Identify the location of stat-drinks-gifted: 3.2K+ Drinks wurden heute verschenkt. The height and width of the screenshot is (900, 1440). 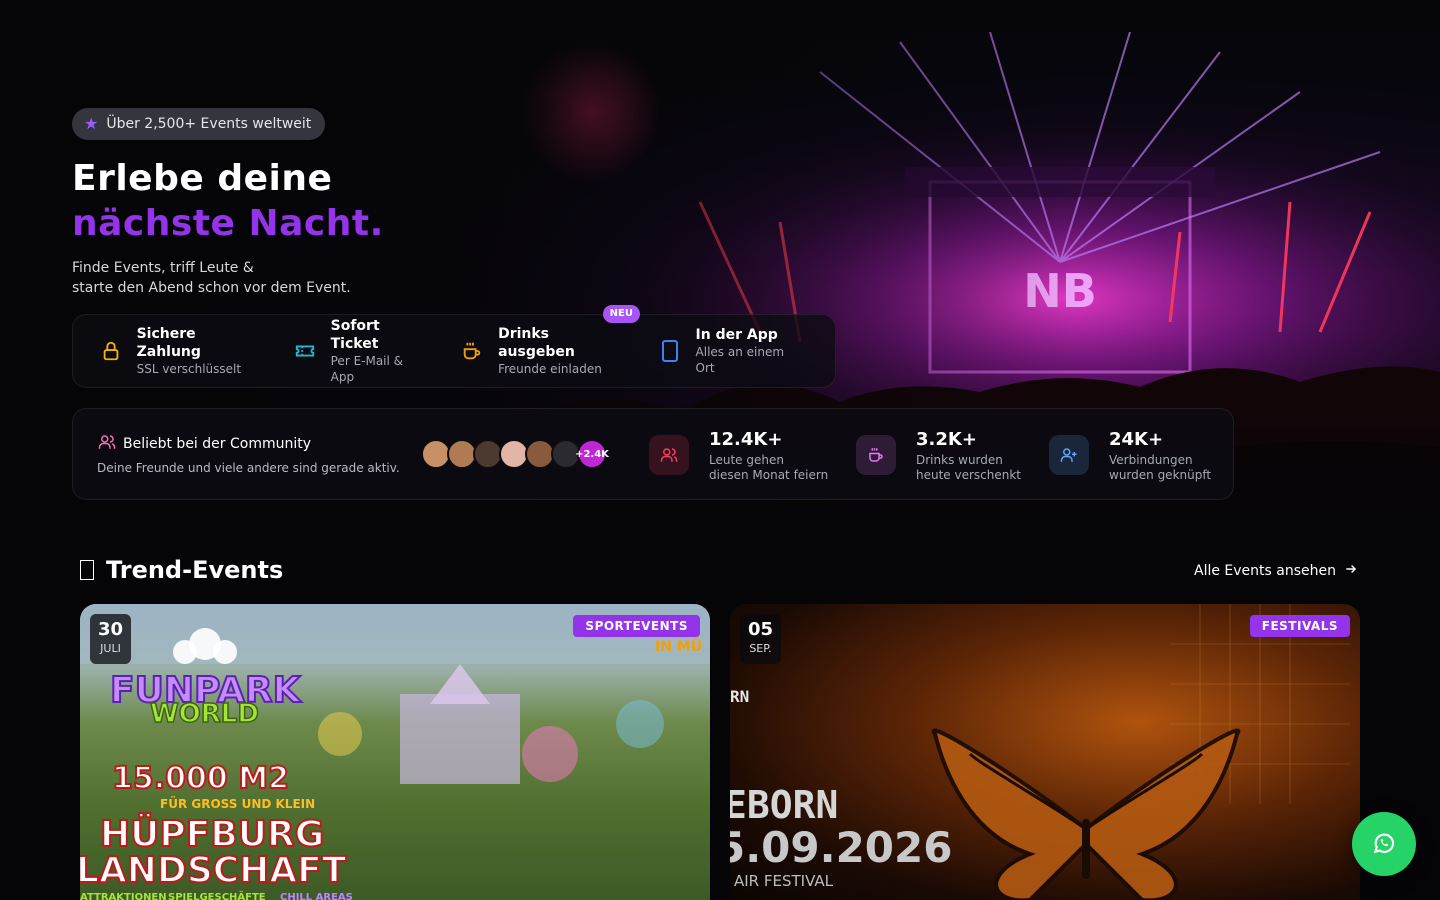
(938, 456).